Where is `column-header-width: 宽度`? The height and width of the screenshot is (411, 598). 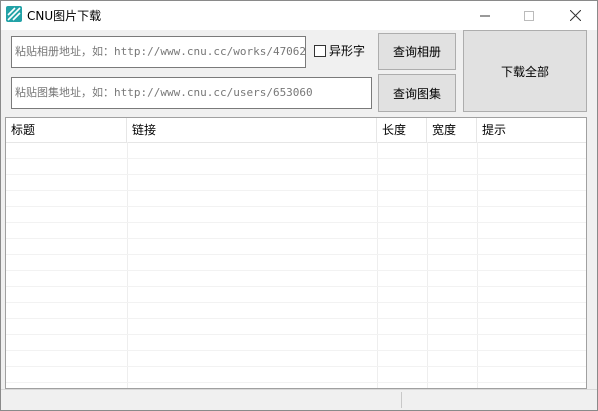
column-header-width: 宽度 is located at coordinates (452, 130).